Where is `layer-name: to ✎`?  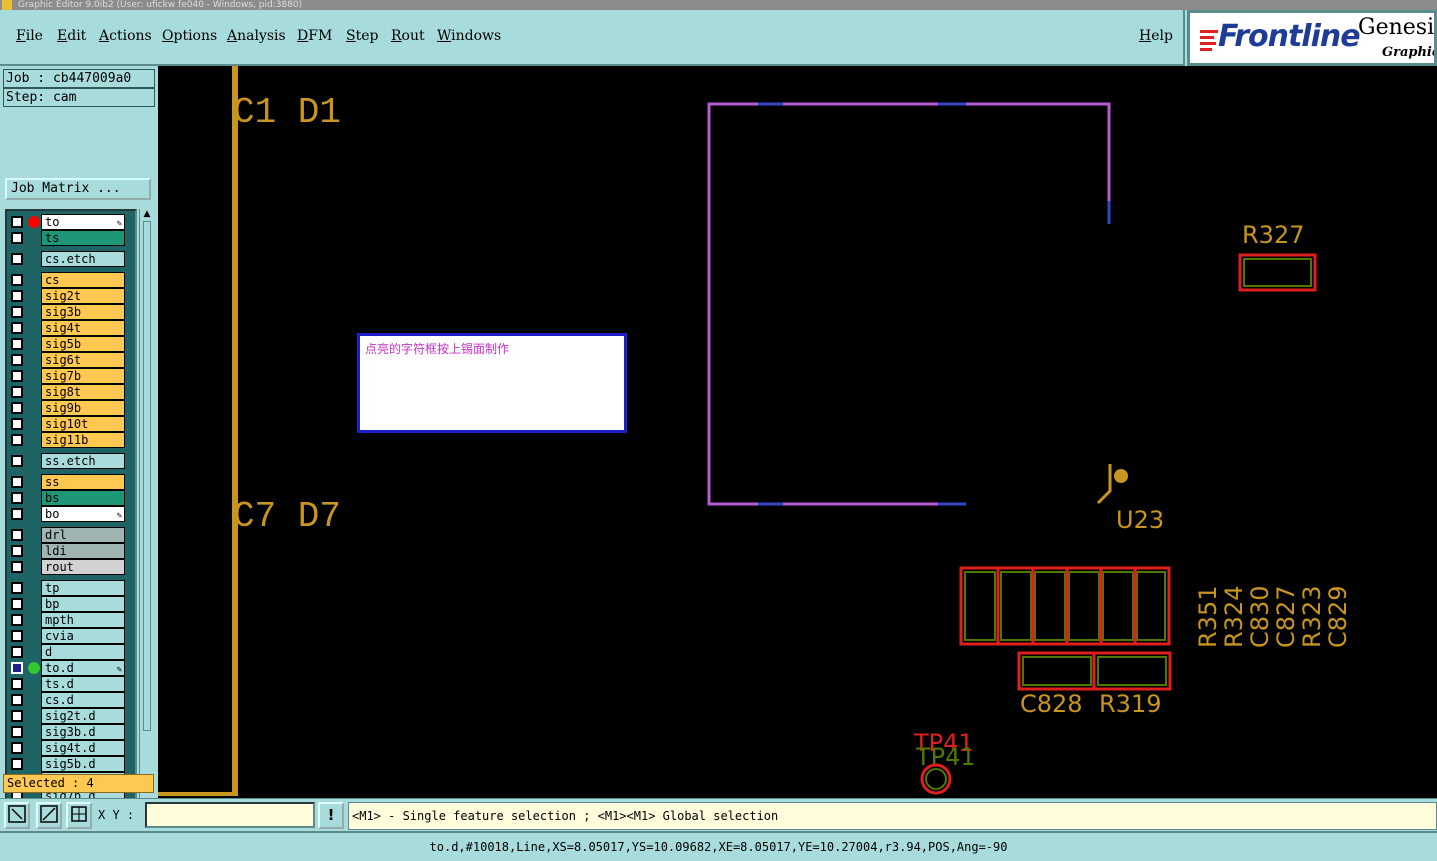
layer-name: to ✎ is located at coordinates (83, 222).